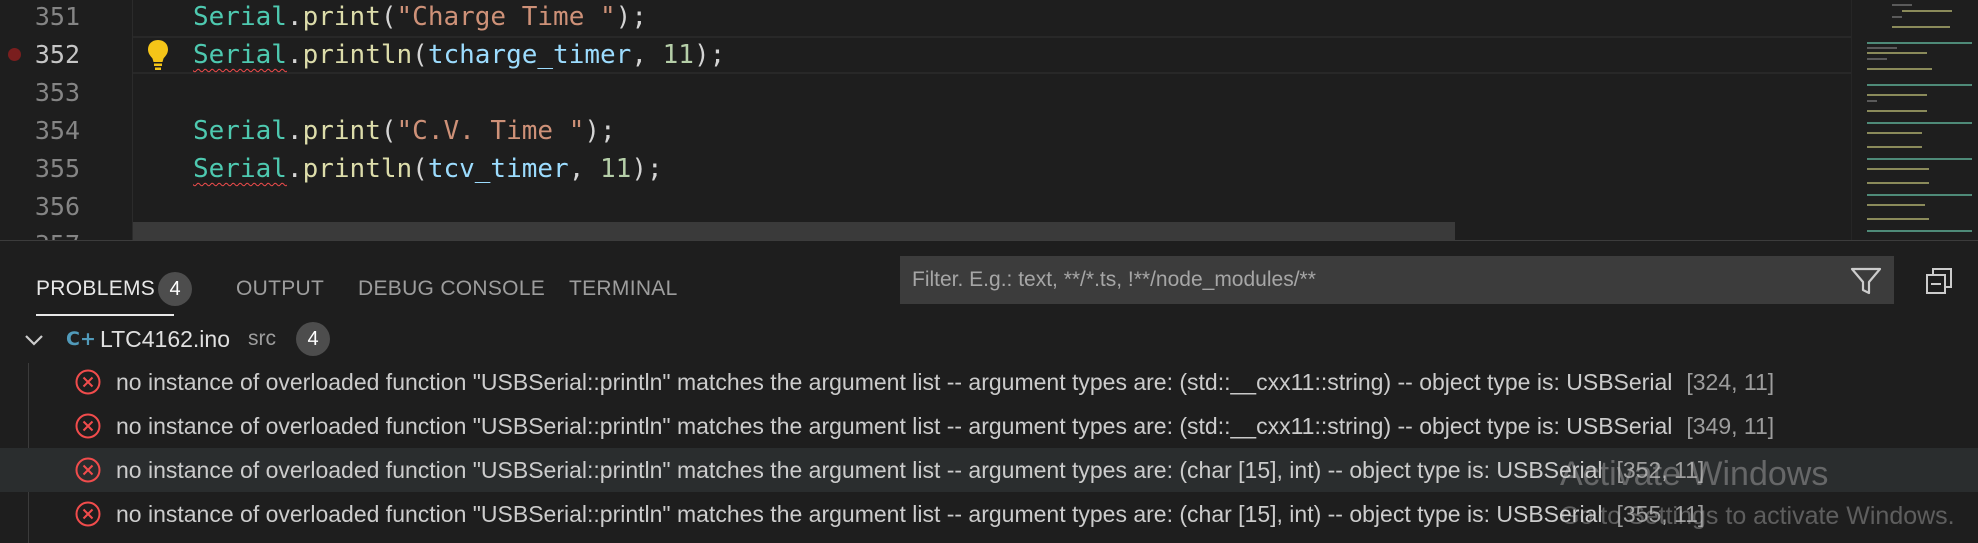 The image size is (1978, 543). I want to click on code-line-354: Serial.print("C.V. Time ");, so click(404, 131).